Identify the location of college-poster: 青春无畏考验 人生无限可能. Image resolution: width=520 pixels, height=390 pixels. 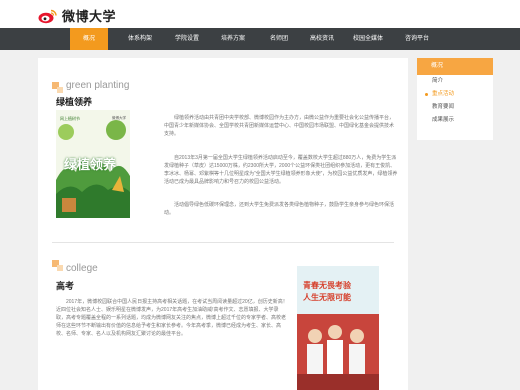
(338, 328).